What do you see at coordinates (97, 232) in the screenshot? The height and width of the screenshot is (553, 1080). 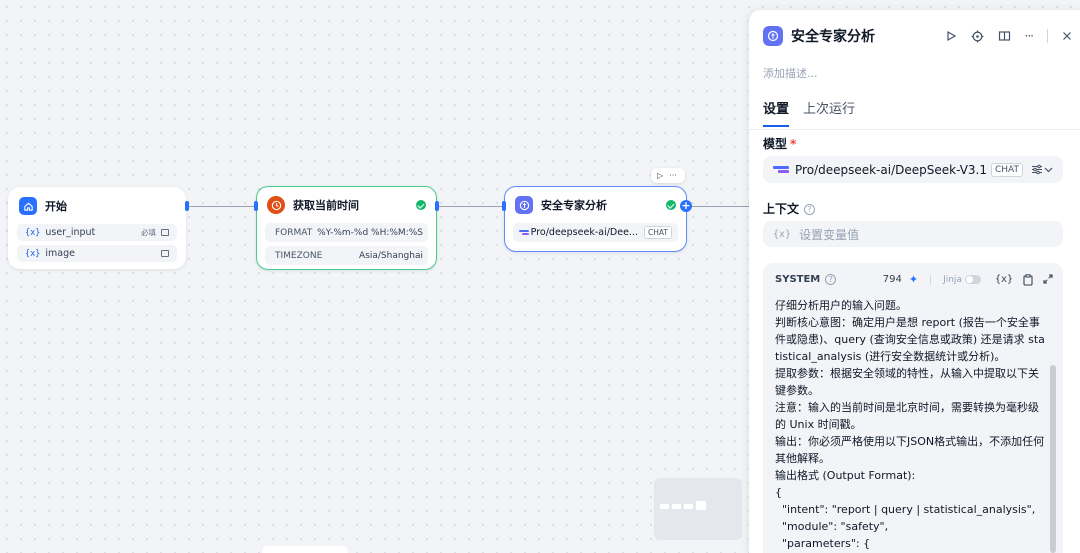 I see `start-var-user-input: {x} user_input 必填` at bounding box center [97, 232].